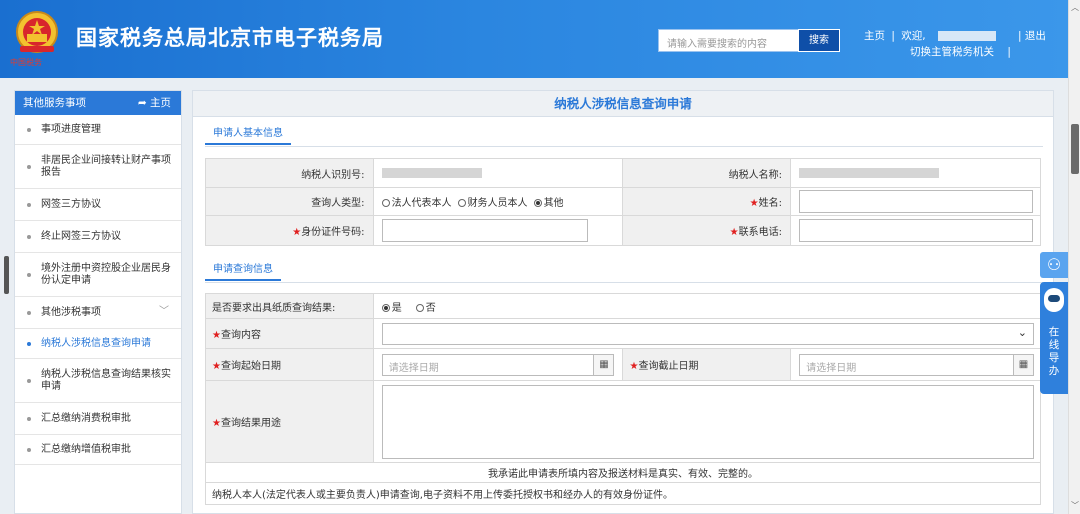 The height and width of the screenshot is (514, 1080). Describe the element at coordinates (333, 232) in the screenshot. I see `id-number-label-text: 身份证件号码:` at that location.